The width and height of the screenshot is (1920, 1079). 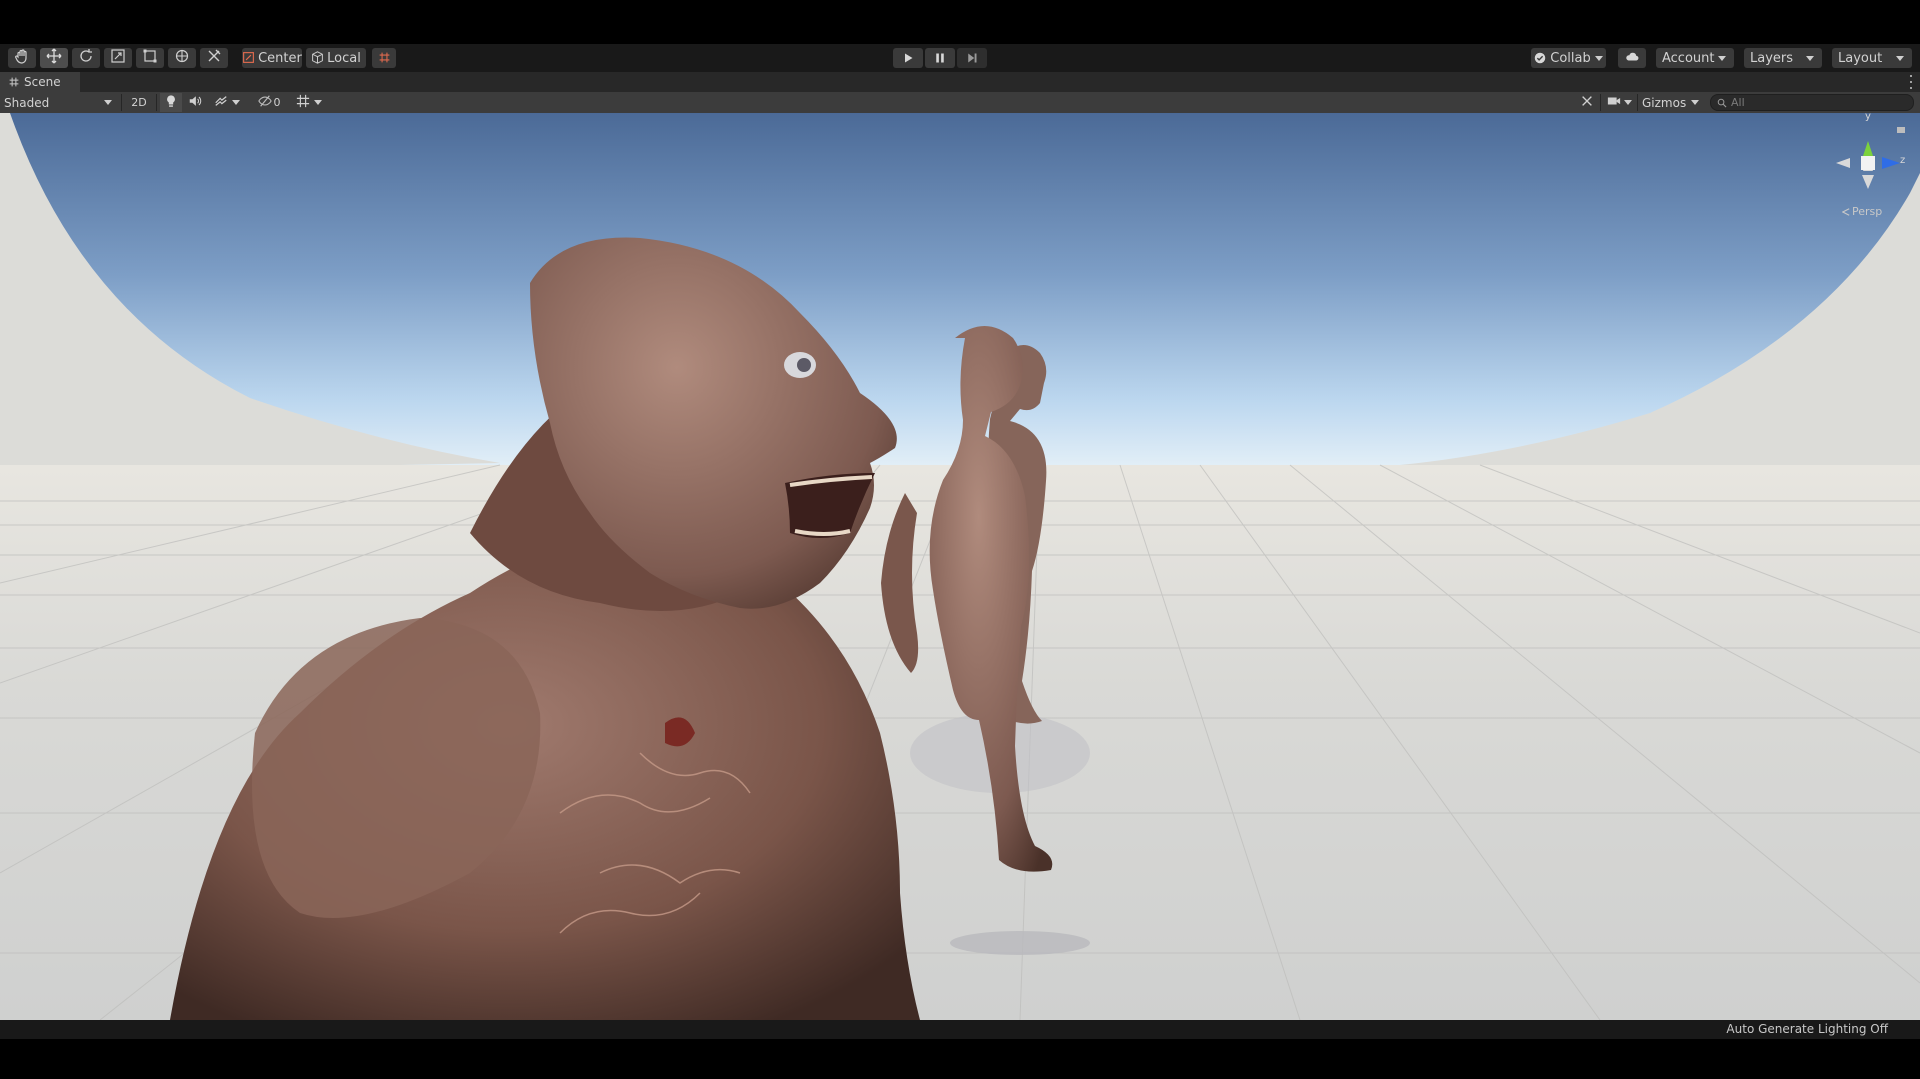 I want to click on layout-label: Layout, so click(x=1860, y=58).